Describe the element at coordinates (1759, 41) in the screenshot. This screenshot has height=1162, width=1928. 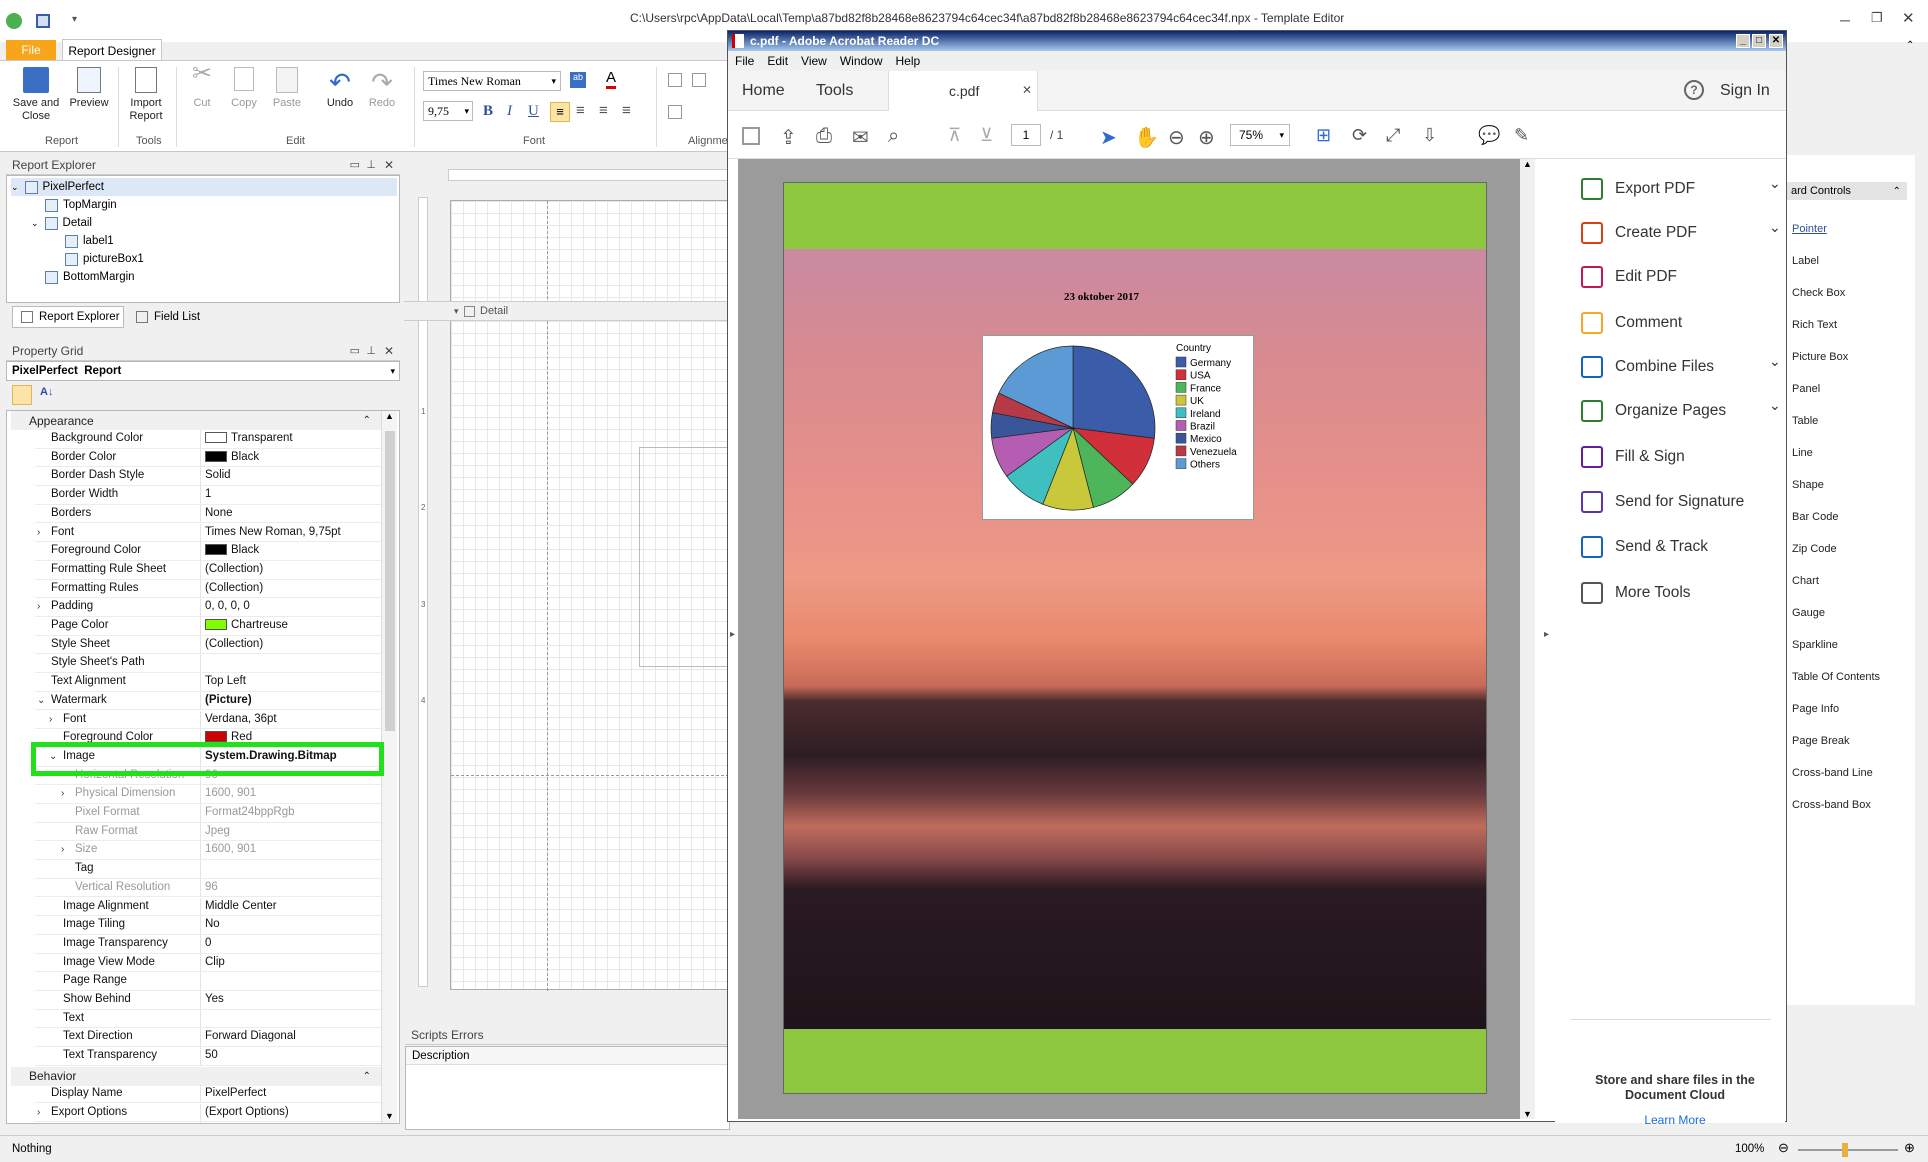
I see `maximize-icon: □` at that location.